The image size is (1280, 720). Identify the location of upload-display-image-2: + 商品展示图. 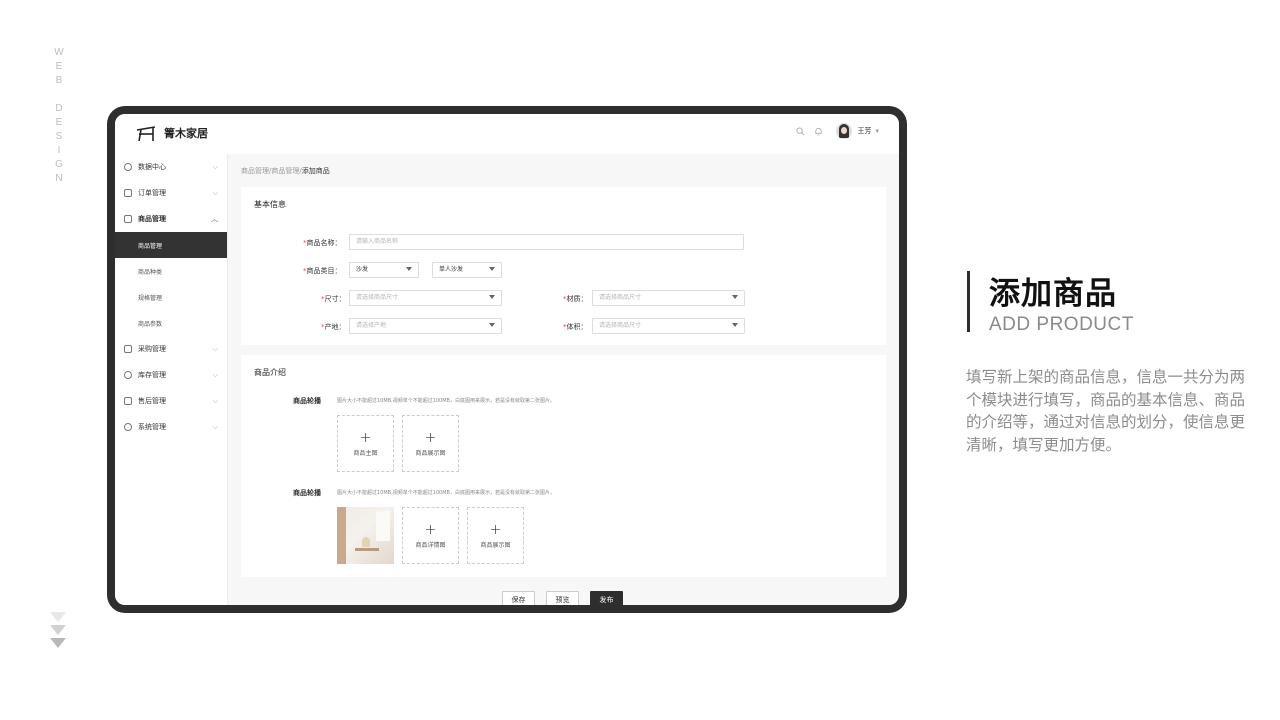
(495, 535).